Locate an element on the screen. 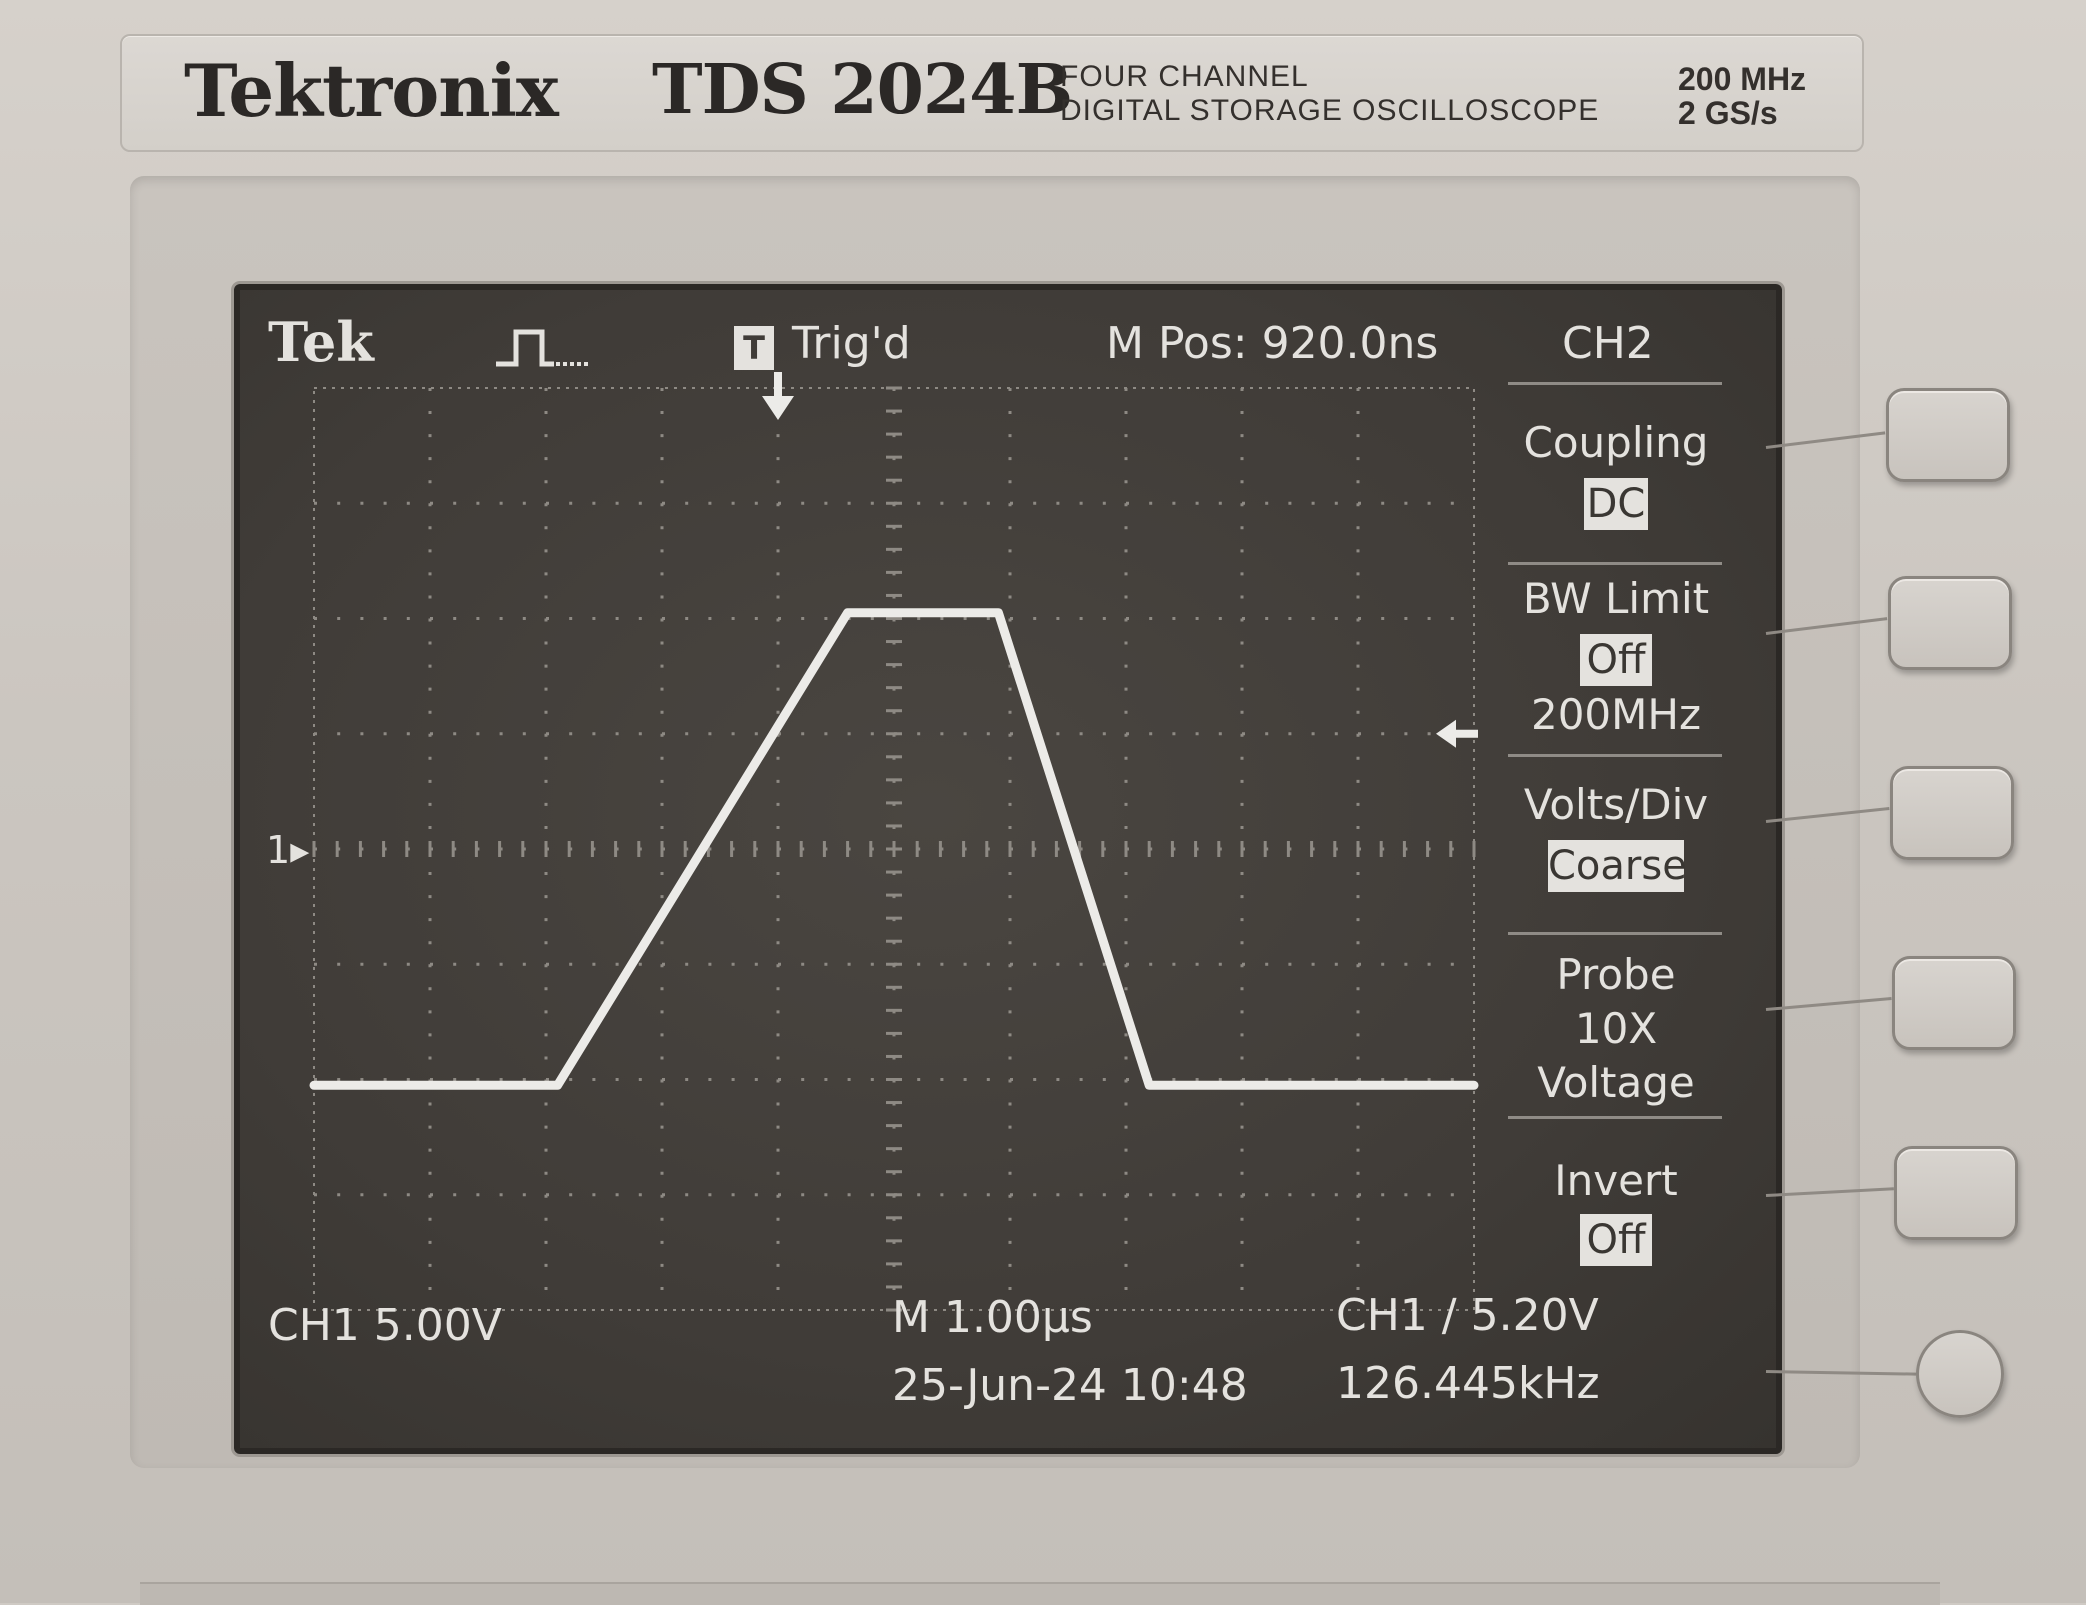 This screenshot has height=1605, width=2086. description-line-2: DIGITAL STORAGE OSCILLOSCOPE is located at coordinates (1330, 110).